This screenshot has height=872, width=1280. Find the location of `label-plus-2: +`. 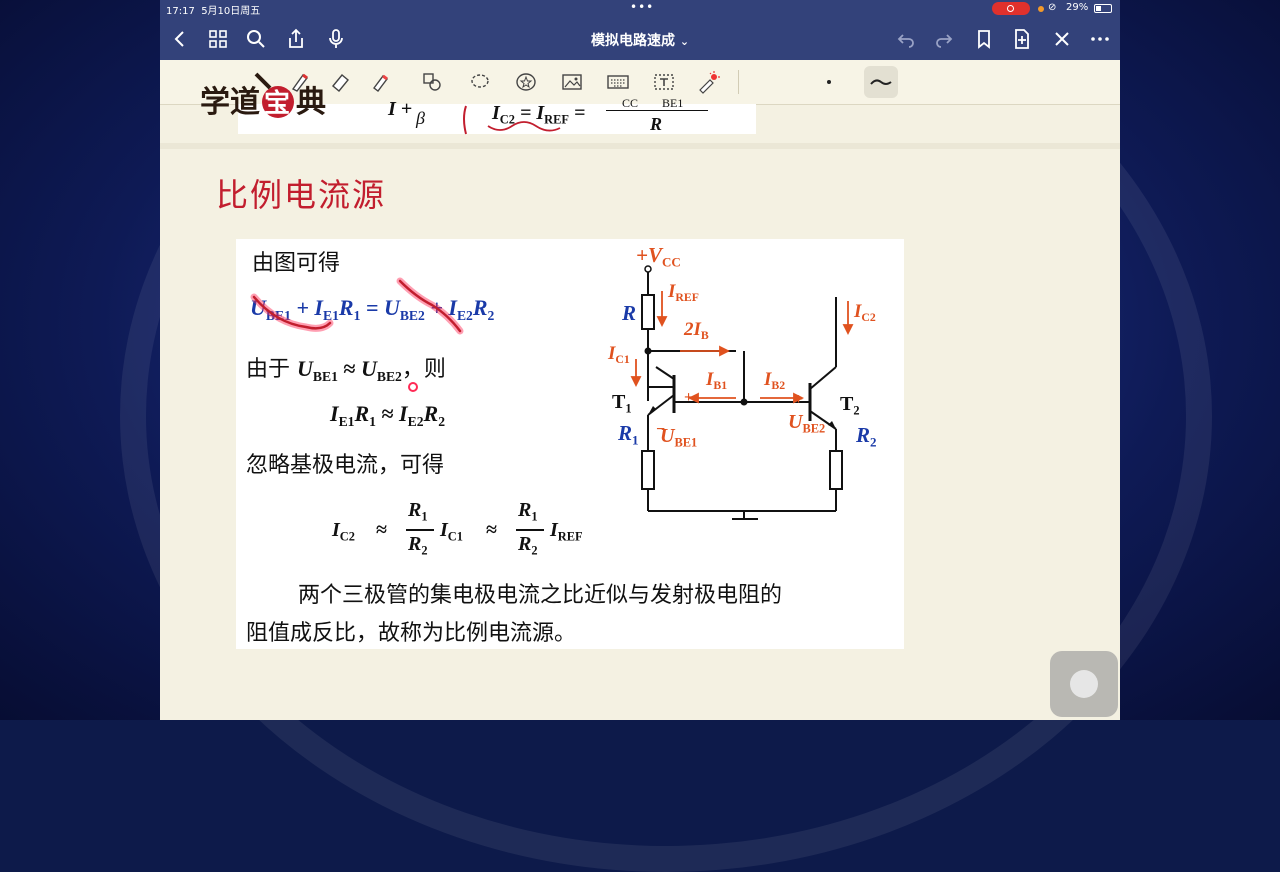

label-plus-2: + is located at coordinates (799, 399).